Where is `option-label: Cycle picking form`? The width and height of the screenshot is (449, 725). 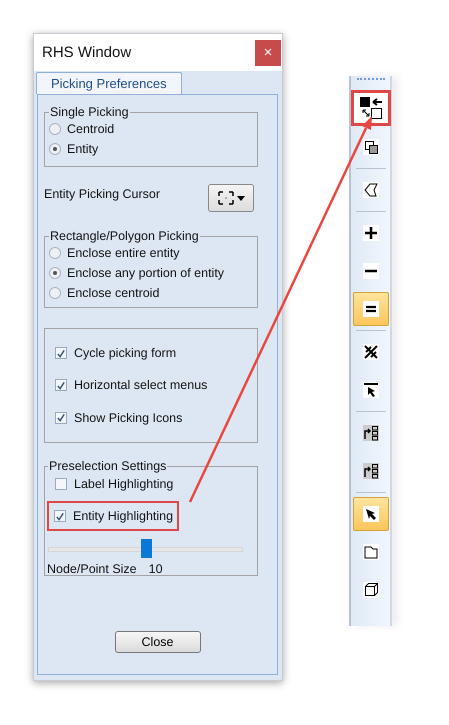
option-label: Cycle picking form is located at coordinates (125, 353).